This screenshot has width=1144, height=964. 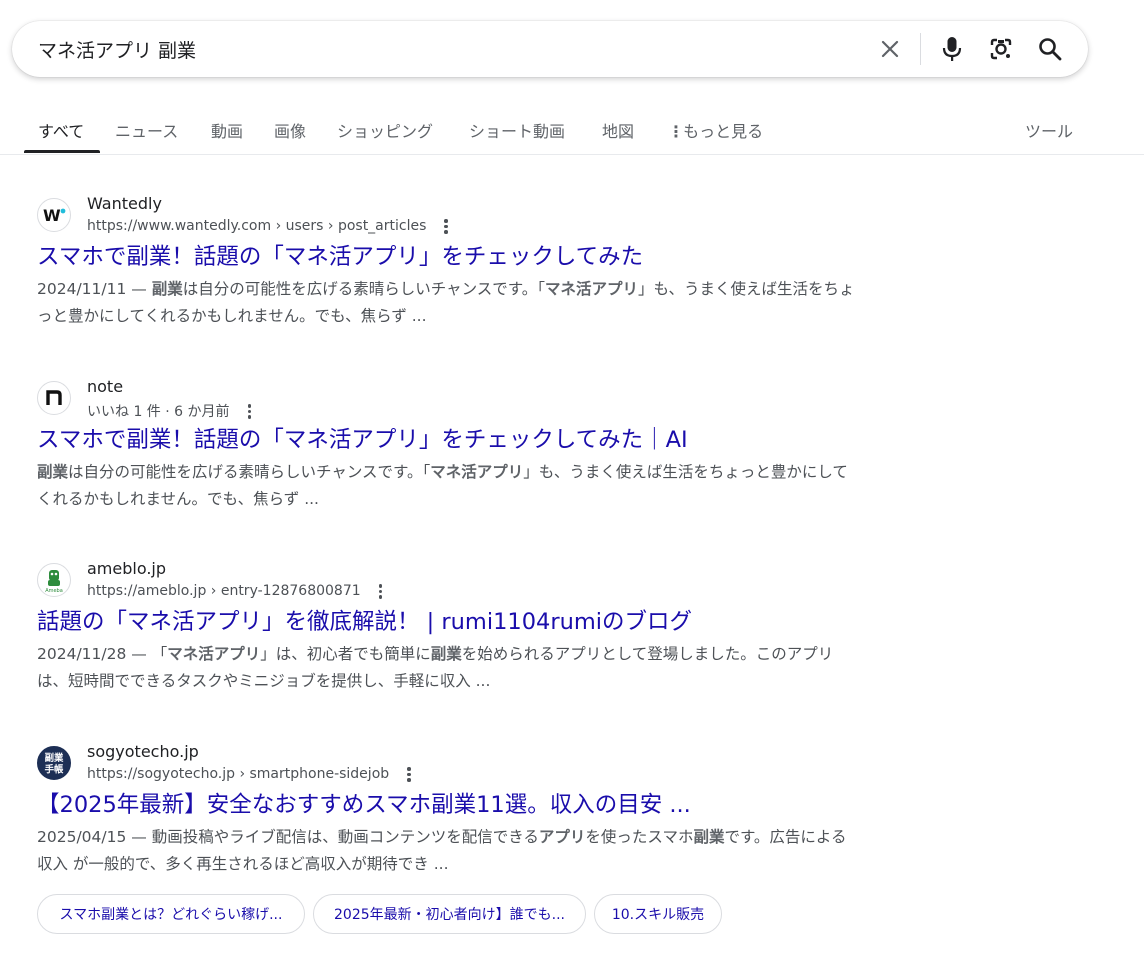 I want to click on search-divider, so click(x=920, y=49).